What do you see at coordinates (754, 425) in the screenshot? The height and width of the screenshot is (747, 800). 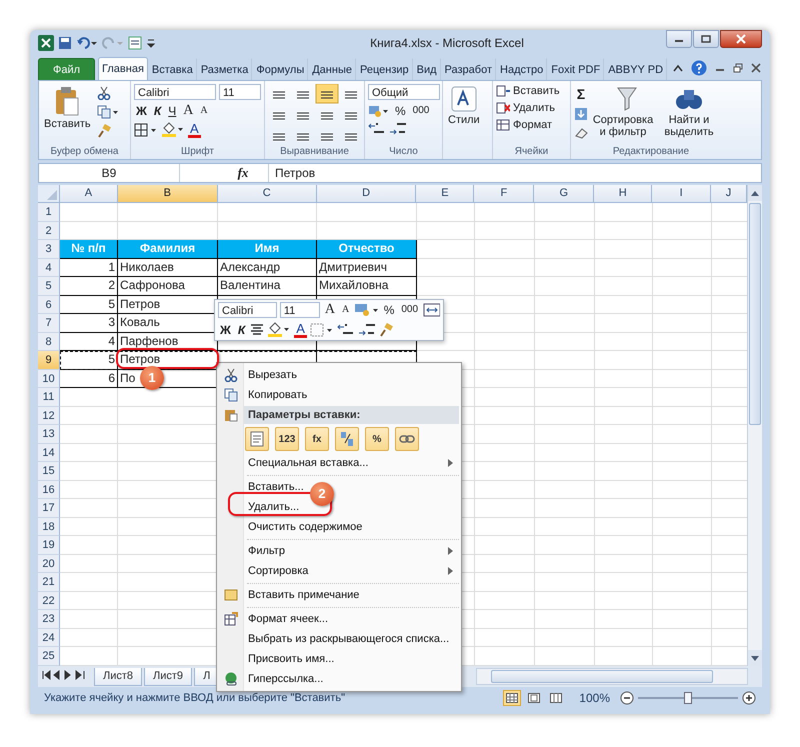 I see `vertical-scrollbar` at bounding box center [754, 425].